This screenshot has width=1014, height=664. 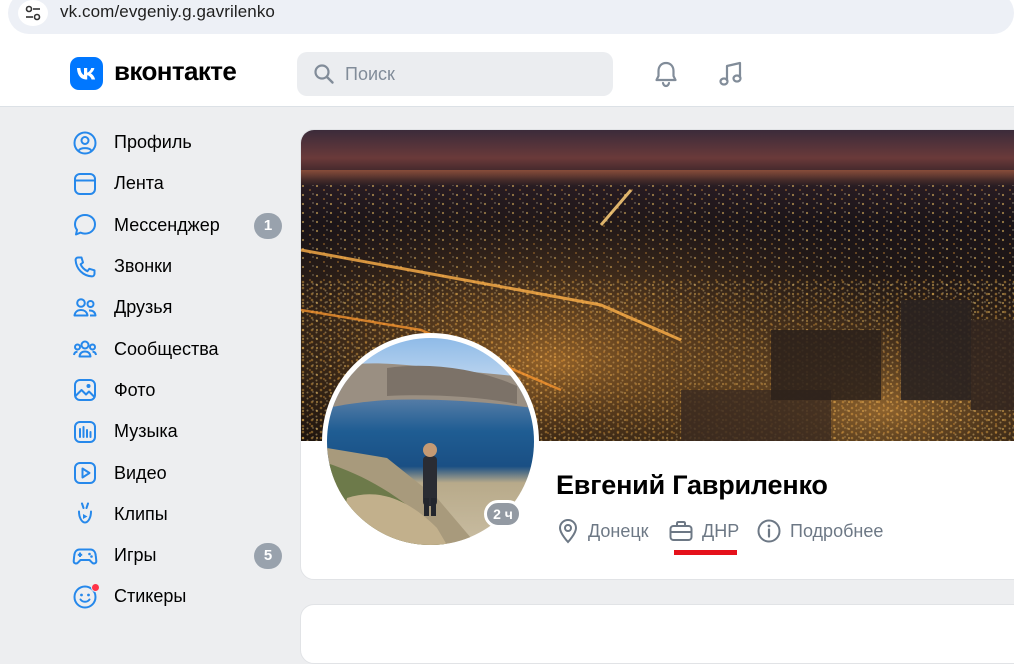 What do you see at coordinates (180, 555) in the screenshot?
I see `sidebar-item-games: Игры 5` at bounding box center [180, 555].